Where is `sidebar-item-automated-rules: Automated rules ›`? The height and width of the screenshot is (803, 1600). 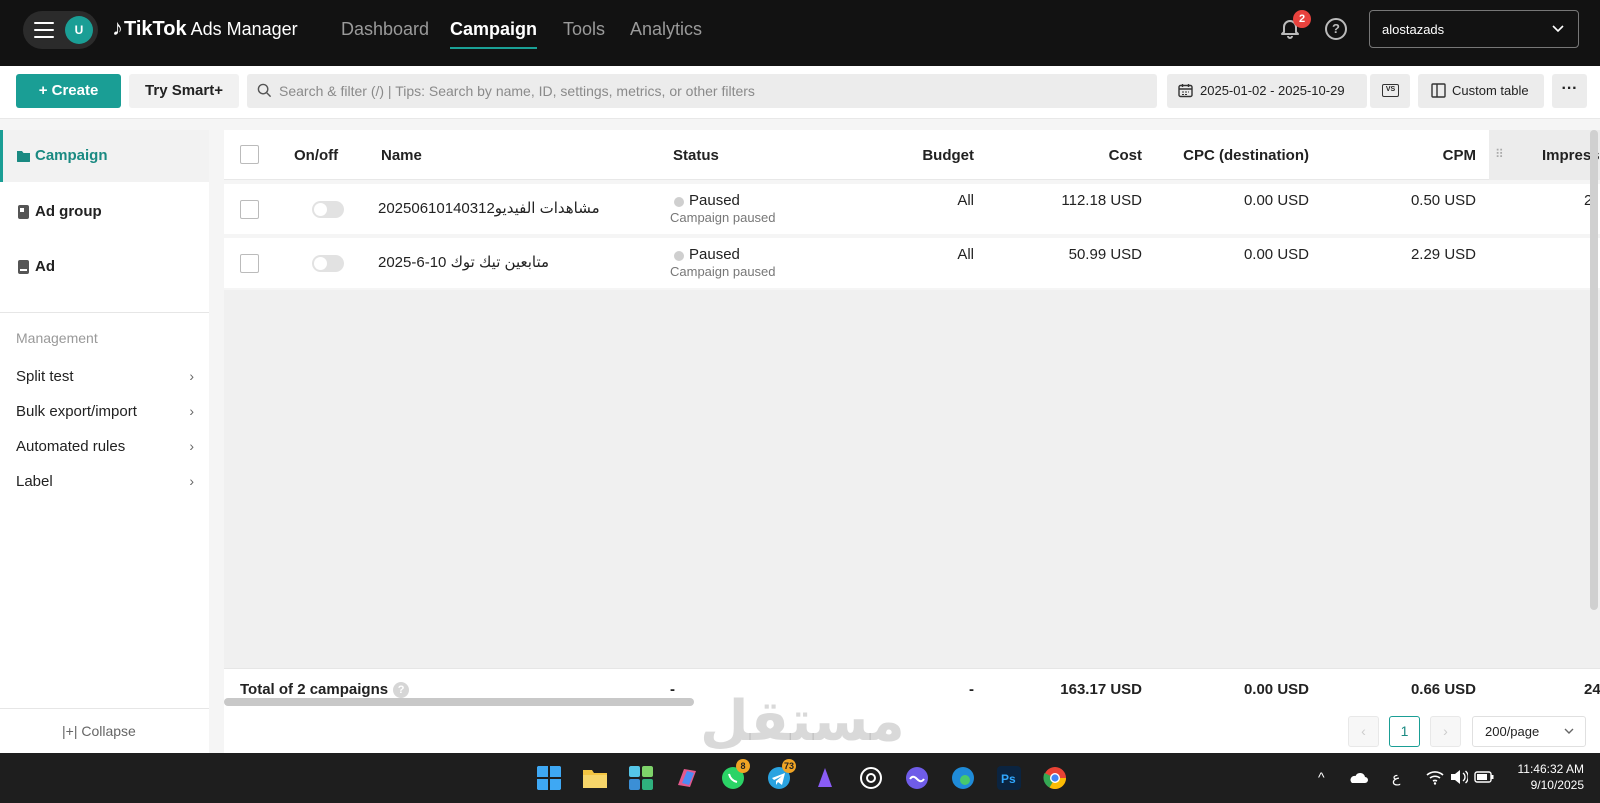 sidebar-item-automated-rules: Automated rules › is located at coordinates (105, 446).